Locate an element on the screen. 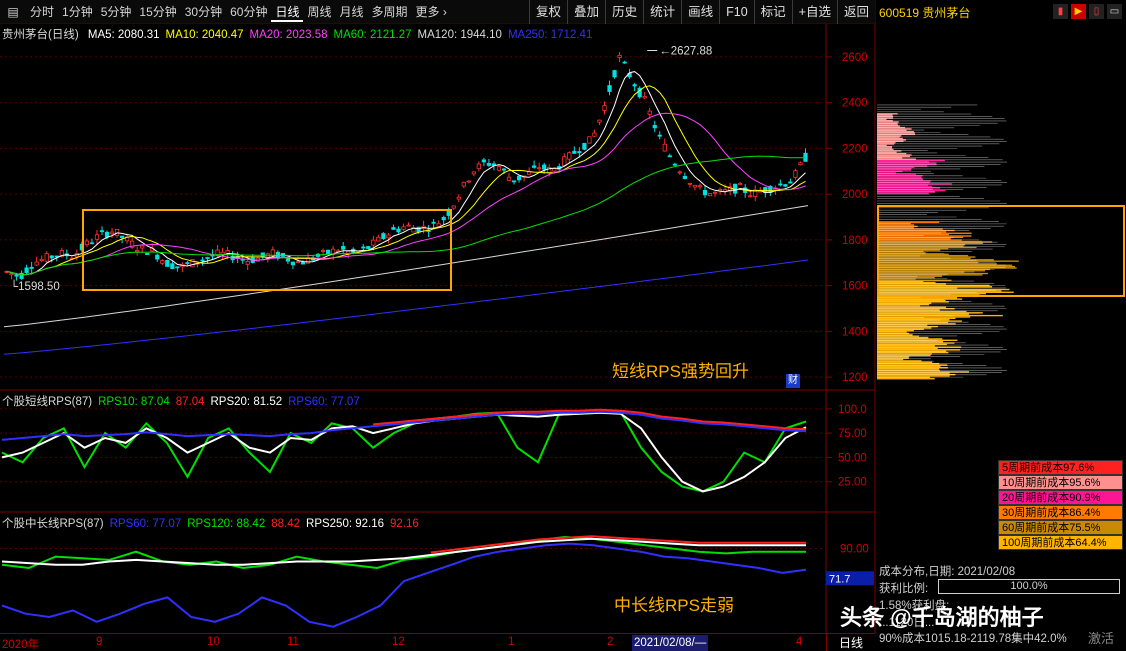  toolbar-button: 叠加 is located at coordinates (586, 12).